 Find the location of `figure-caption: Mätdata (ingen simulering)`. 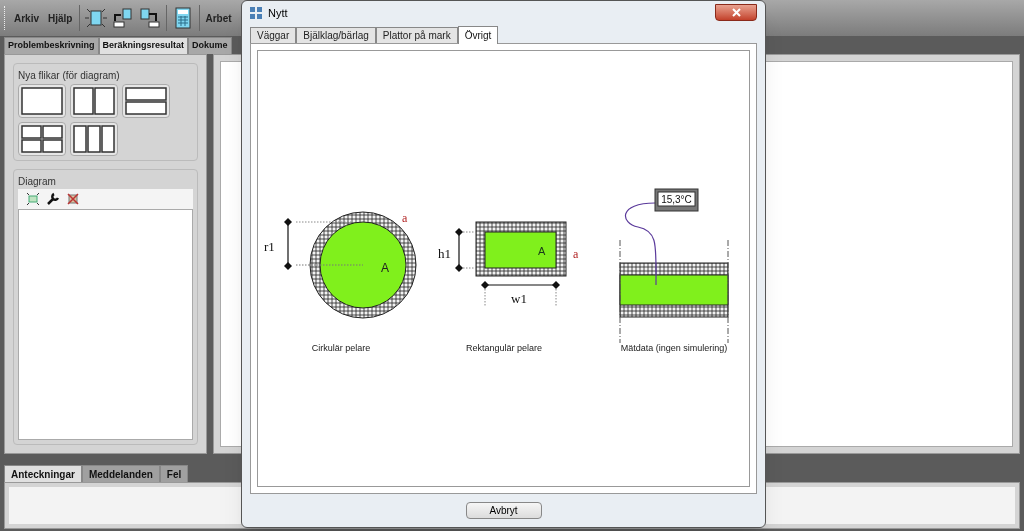

figure-caption: Mätdata (ingen simulering) is located at coordinates (674, 347).